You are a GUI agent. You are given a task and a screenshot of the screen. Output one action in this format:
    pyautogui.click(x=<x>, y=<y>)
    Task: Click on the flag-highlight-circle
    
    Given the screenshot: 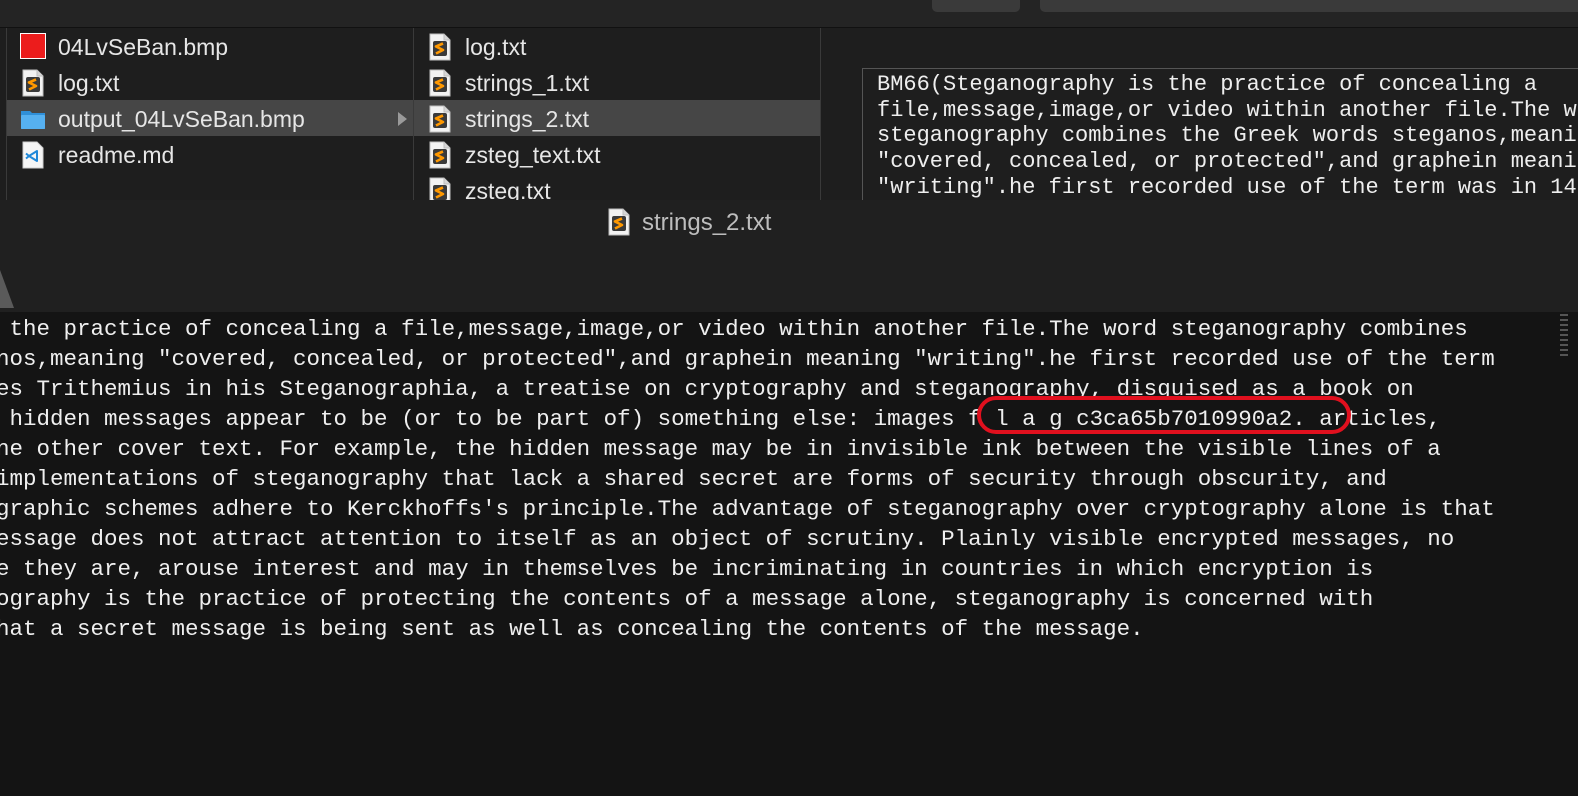 What is the action you would take?
    pyautogui.click(x=1164, y=415)
    